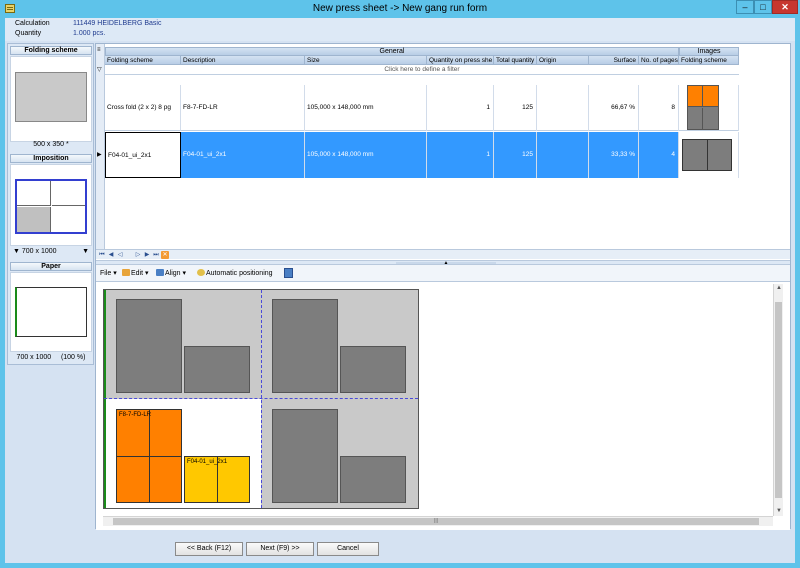 The image size is (800, 568). What do you see at coordinates (340, 344) in the screenshot?
I see `sheet-quadrant-top-right` at bounding box center [340, 344].